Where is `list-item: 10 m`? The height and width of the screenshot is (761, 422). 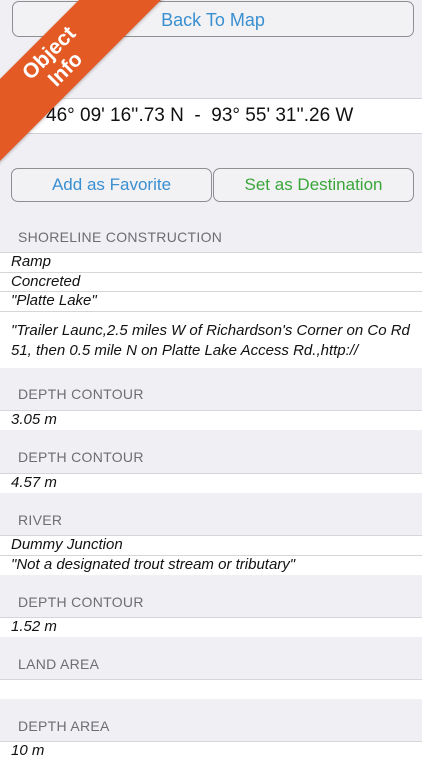 list-item: 10 m is located at coordinates (211, 751).